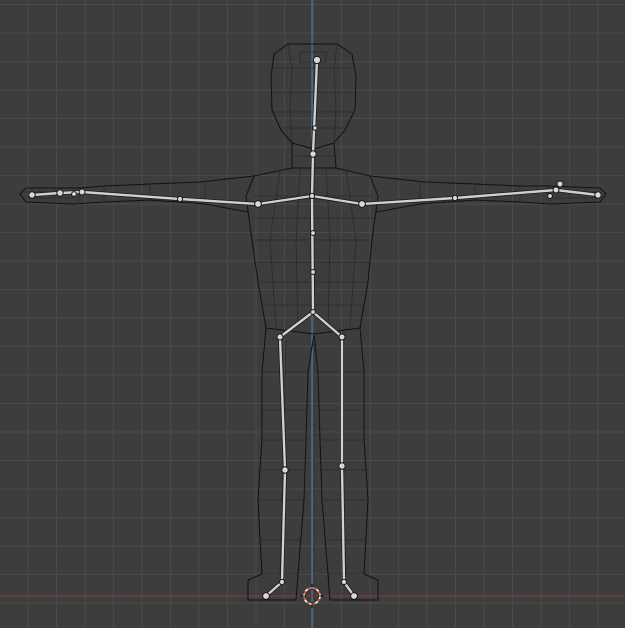  What do you see at coordinates (313, 154) in the screenshot?
I see `joint-neck` at bounding box center [313, 154].